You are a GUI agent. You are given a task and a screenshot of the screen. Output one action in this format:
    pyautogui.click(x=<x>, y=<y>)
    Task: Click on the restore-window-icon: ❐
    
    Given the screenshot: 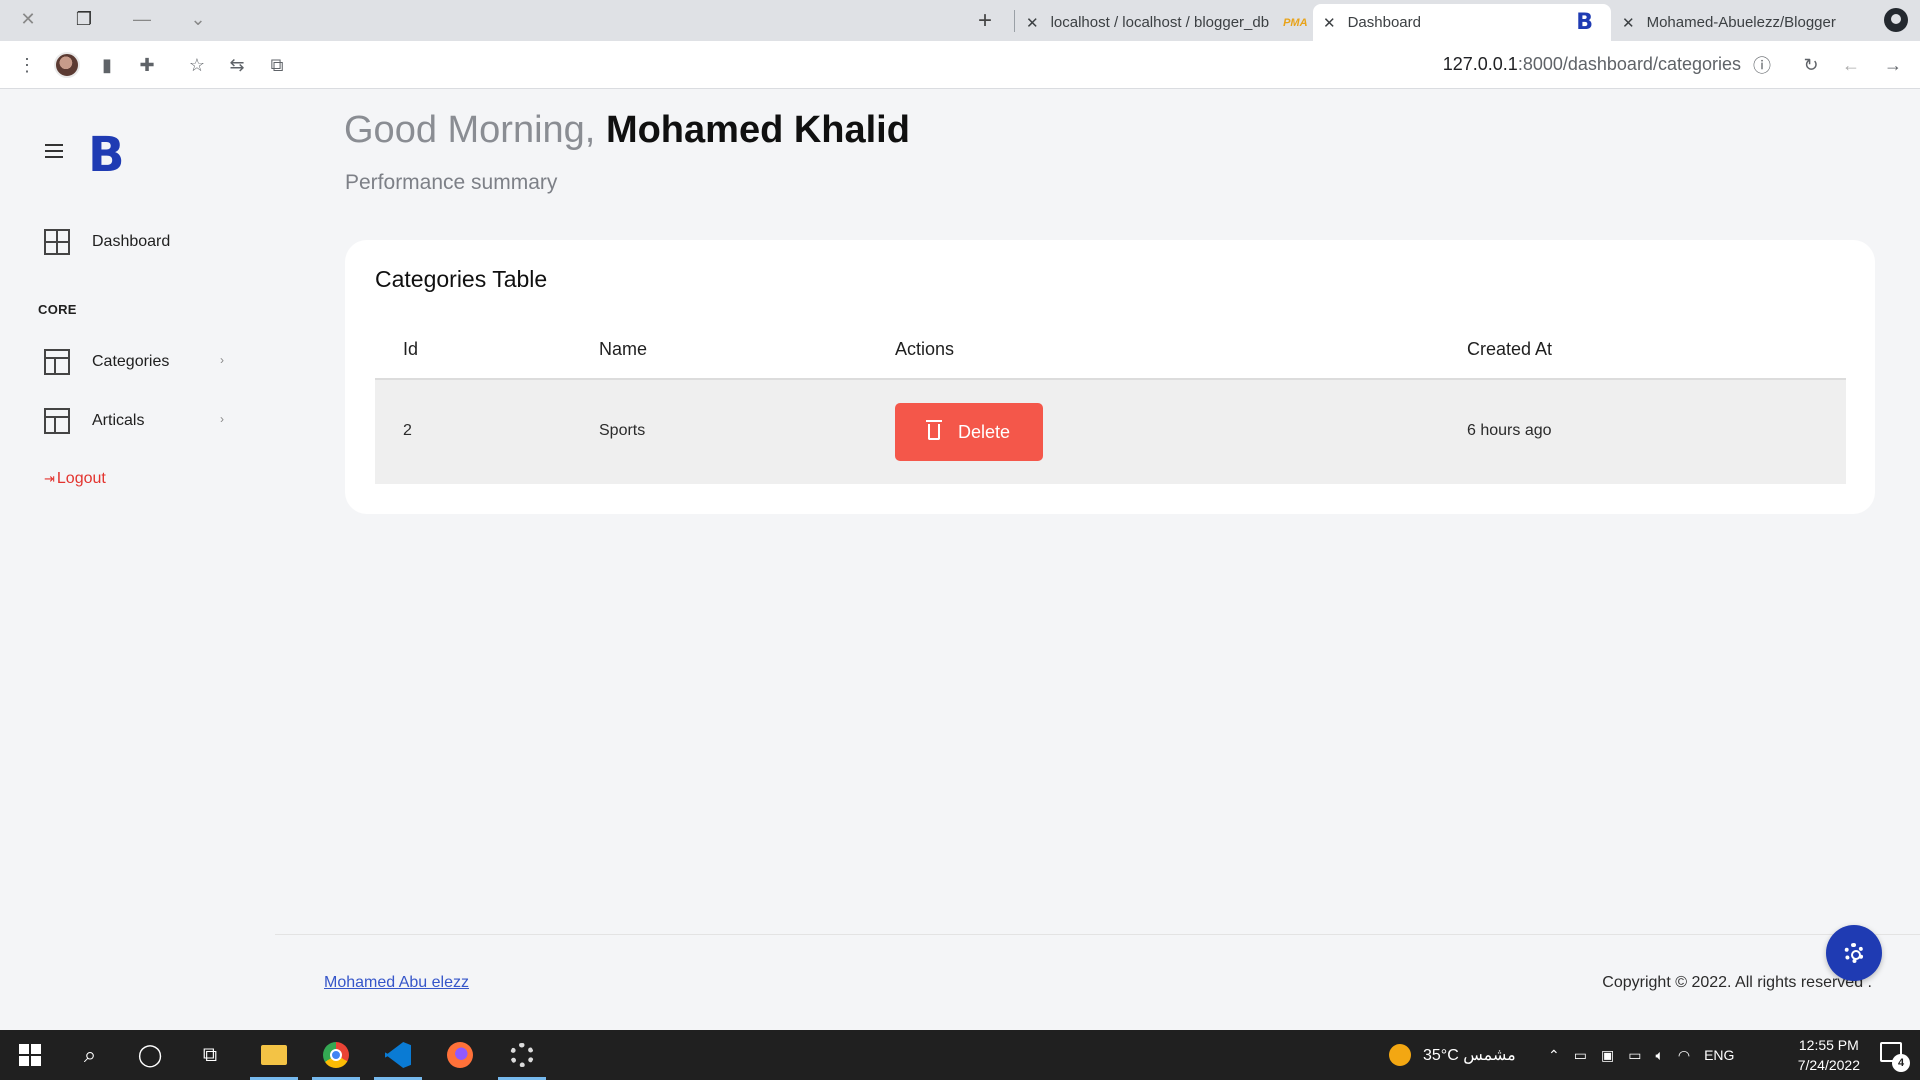 What is the action you would take?
    pyautogui.click(x=84, y=19)
    